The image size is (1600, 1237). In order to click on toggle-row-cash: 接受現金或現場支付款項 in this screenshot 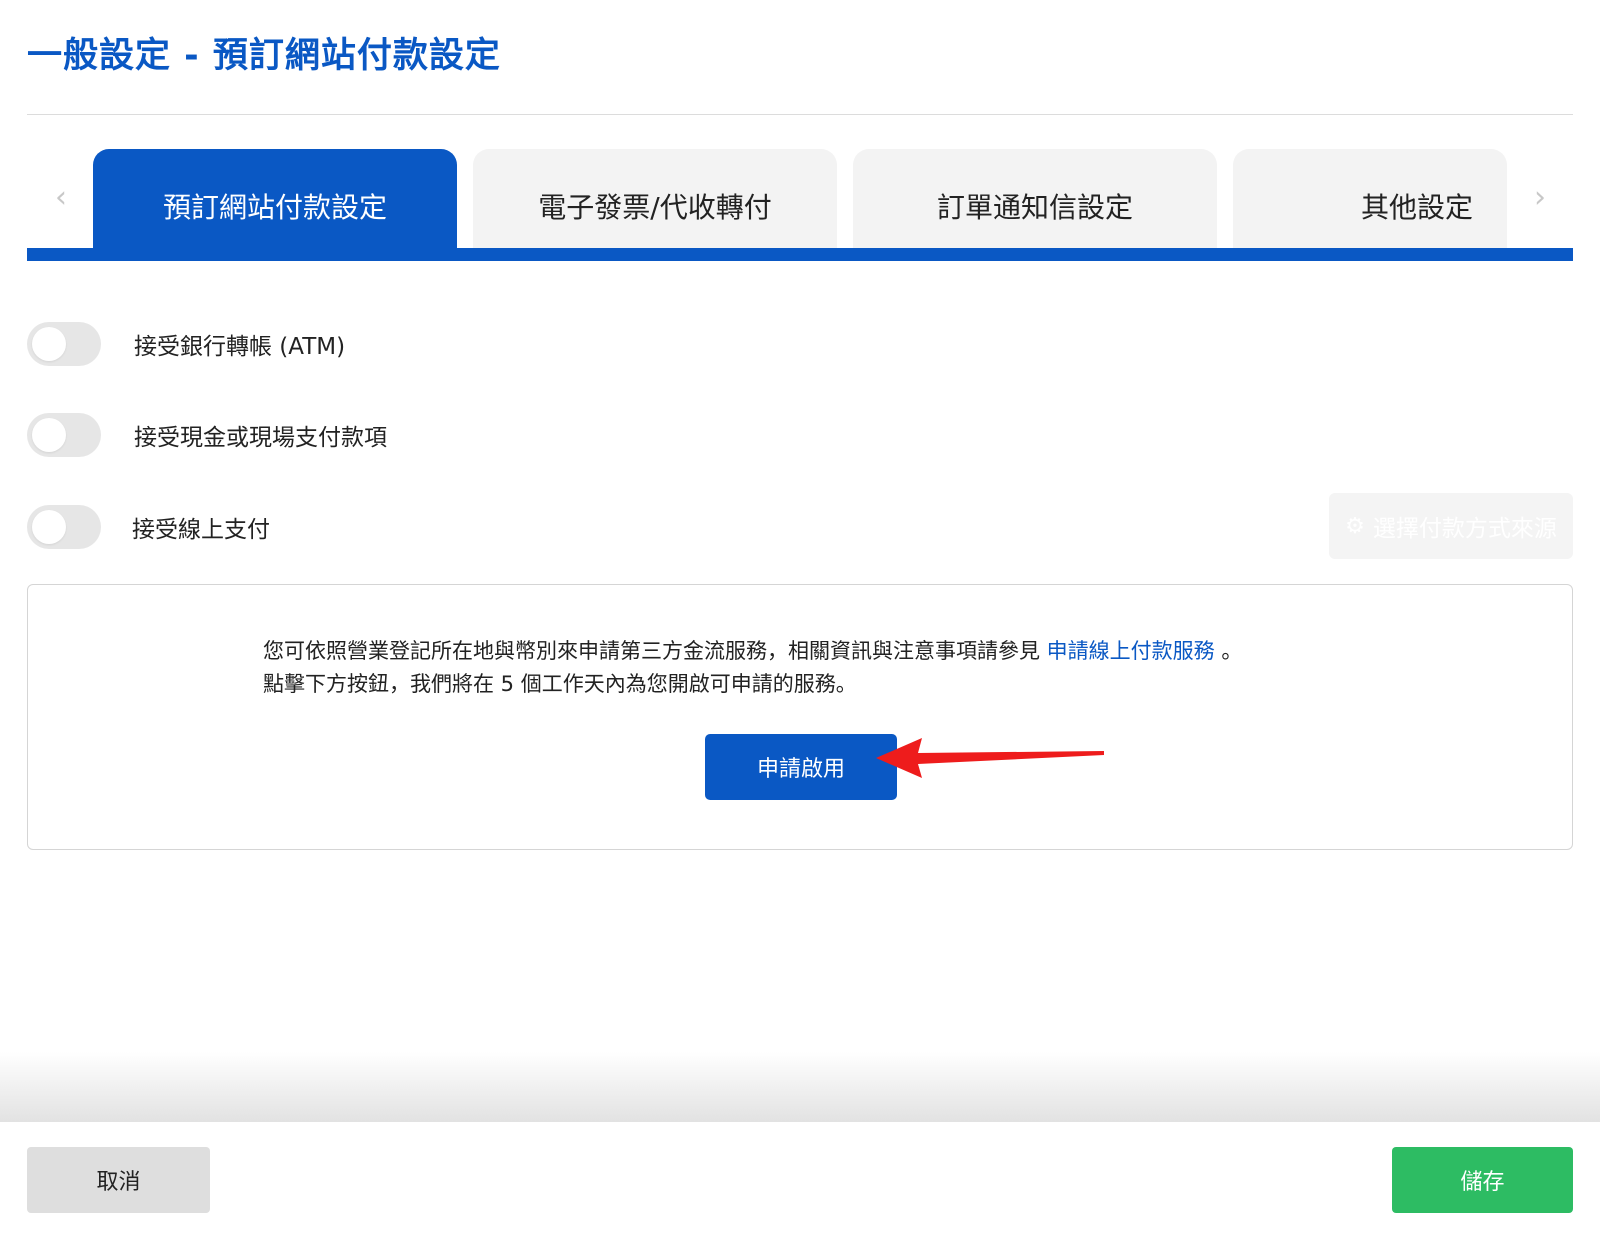, I will do `click(207, 435)`.